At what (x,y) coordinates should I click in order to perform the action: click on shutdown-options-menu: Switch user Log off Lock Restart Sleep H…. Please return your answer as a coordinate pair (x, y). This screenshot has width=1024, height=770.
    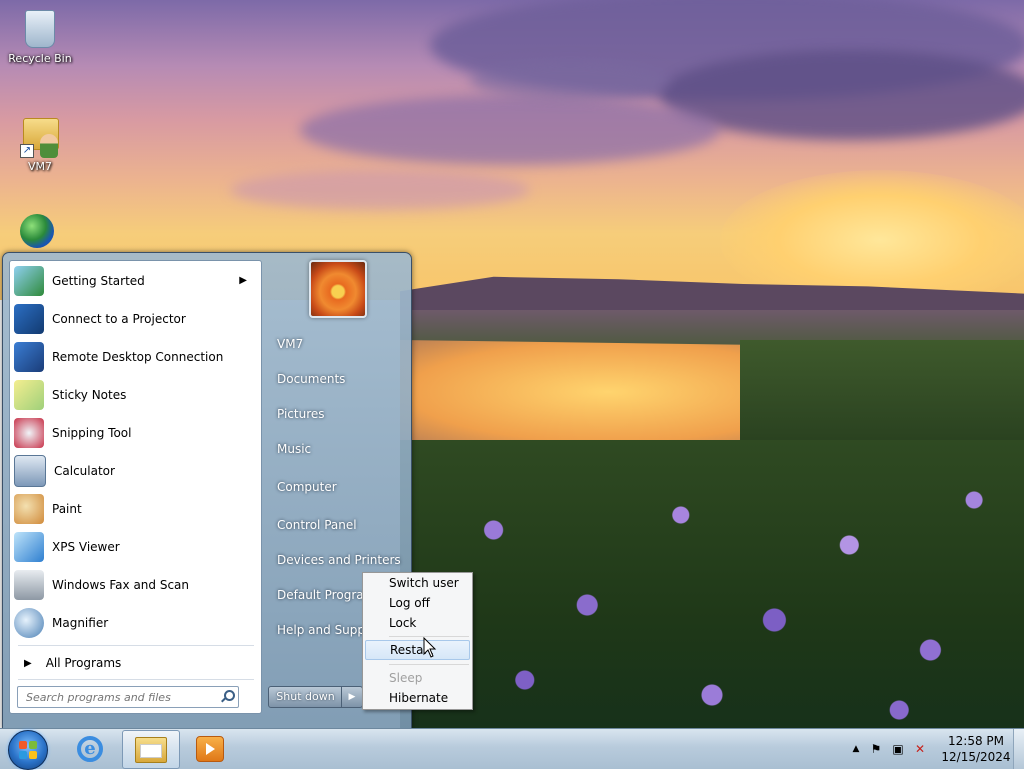
    Looking at the image, I should click on (417, 641).